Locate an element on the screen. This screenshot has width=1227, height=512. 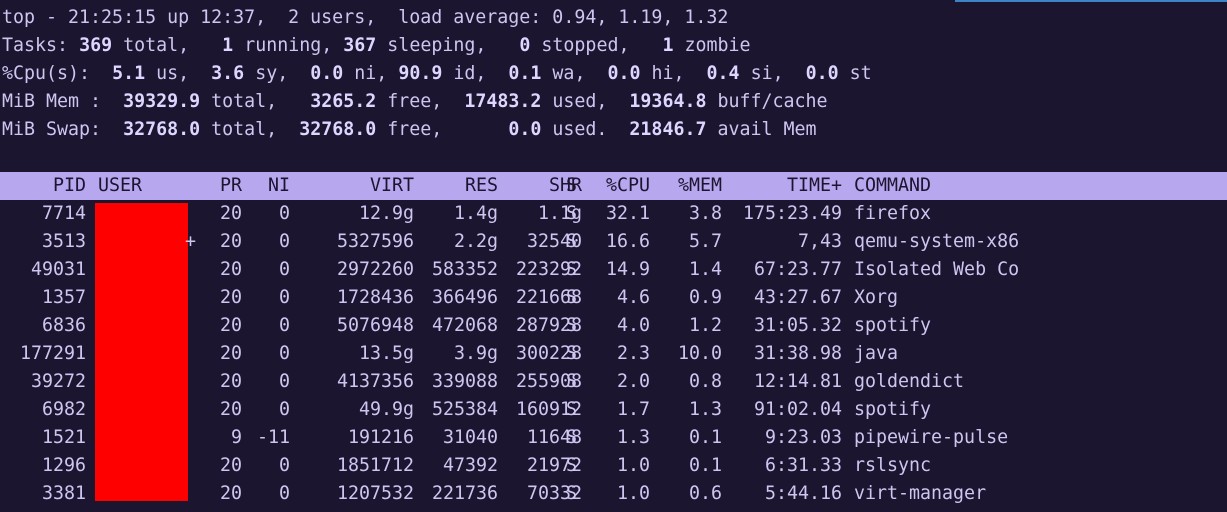
process-virt: 5327596 is located at coordinates (375, 241).